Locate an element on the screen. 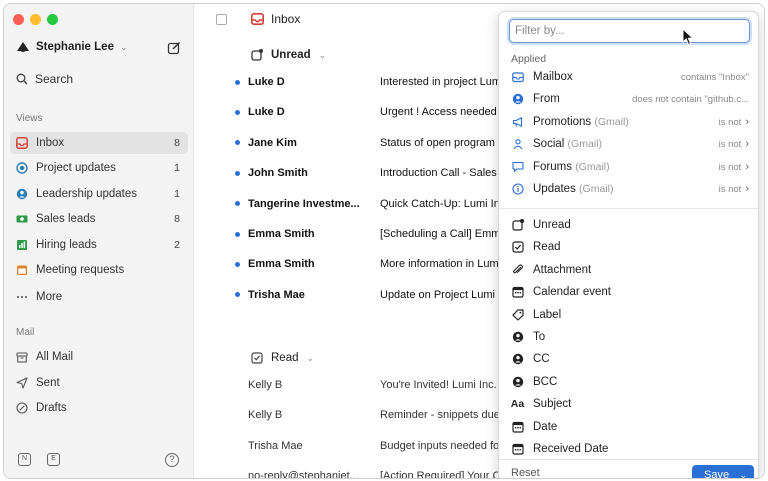 The image size is (768, 481). table-row: John Smith Introduction Call - Sales is located at coordinates (350, 173).